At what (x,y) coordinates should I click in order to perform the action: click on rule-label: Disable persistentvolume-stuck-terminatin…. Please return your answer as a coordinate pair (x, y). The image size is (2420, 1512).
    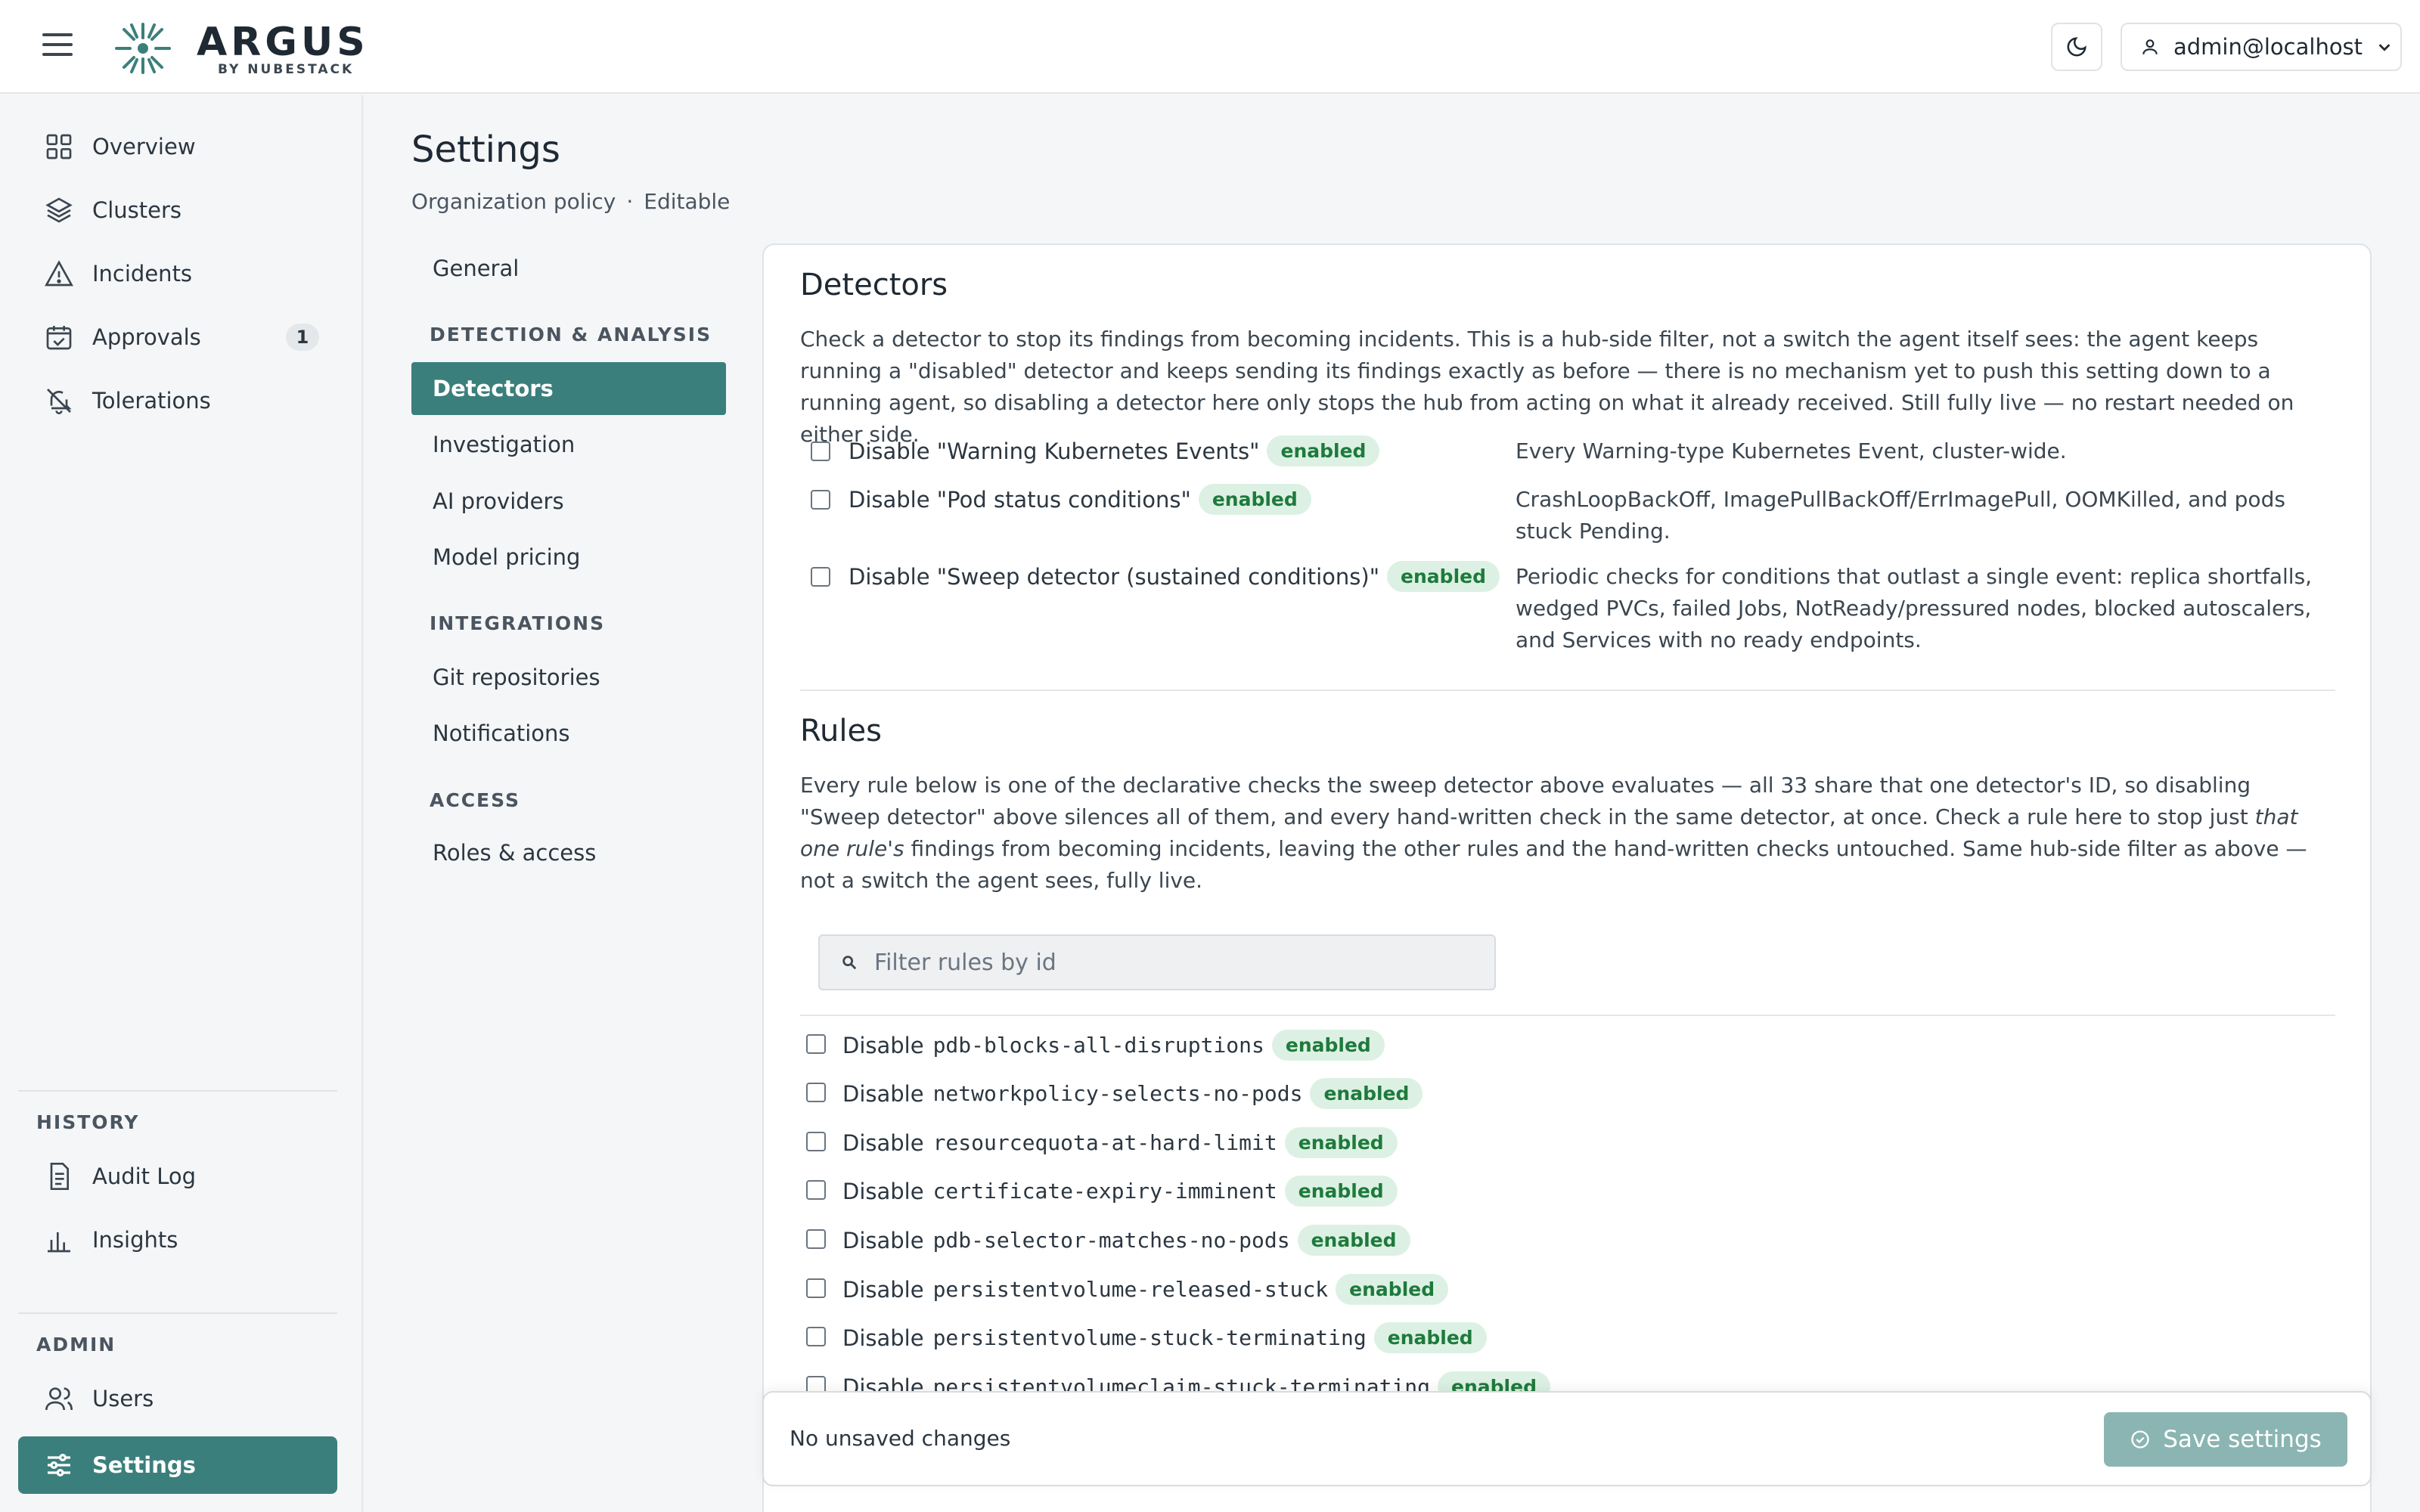
    Looking at the image, I should click on (1164, 1337).